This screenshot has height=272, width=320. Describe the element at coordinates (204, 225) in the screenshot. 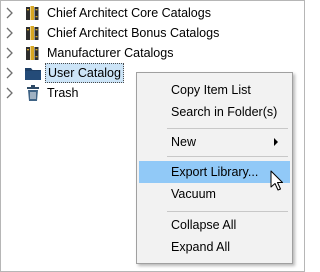

I see `menu-item-label: Collapse All` at that location.